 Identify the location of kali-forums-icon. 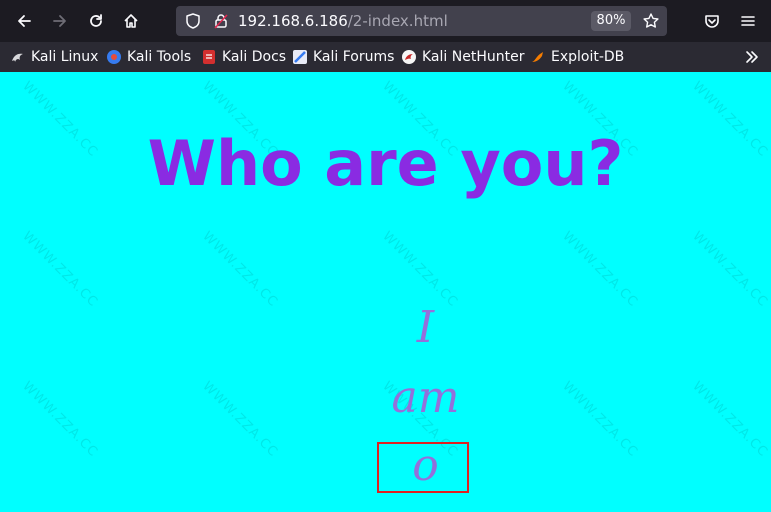
(300, 57).